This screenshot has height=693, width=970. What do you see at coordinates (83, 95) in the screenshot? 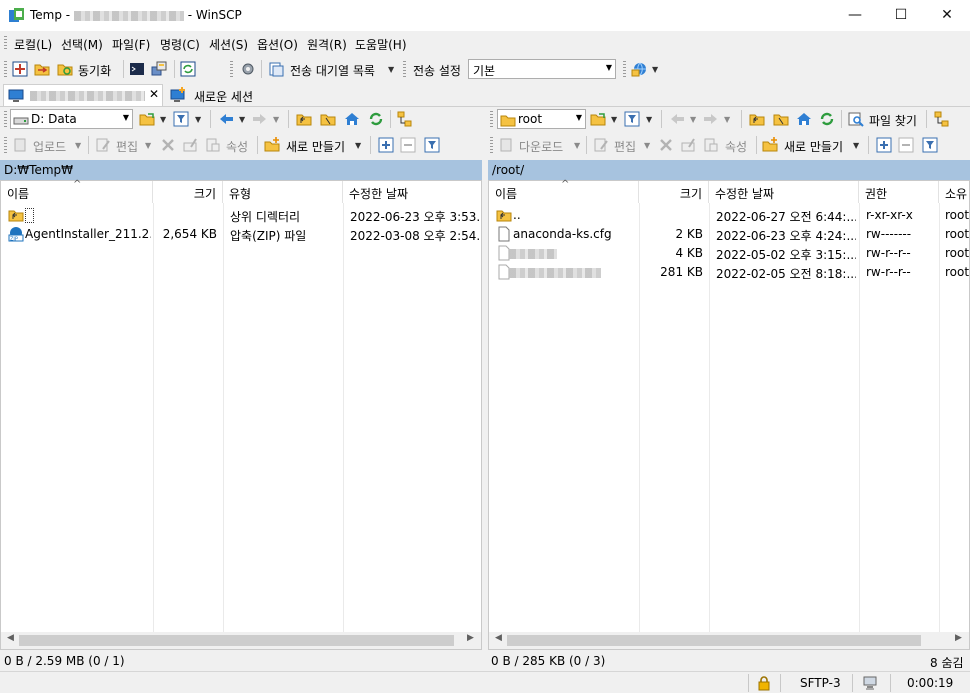
I see `session-tab-active: ✕` at bounding box center [83, 95].